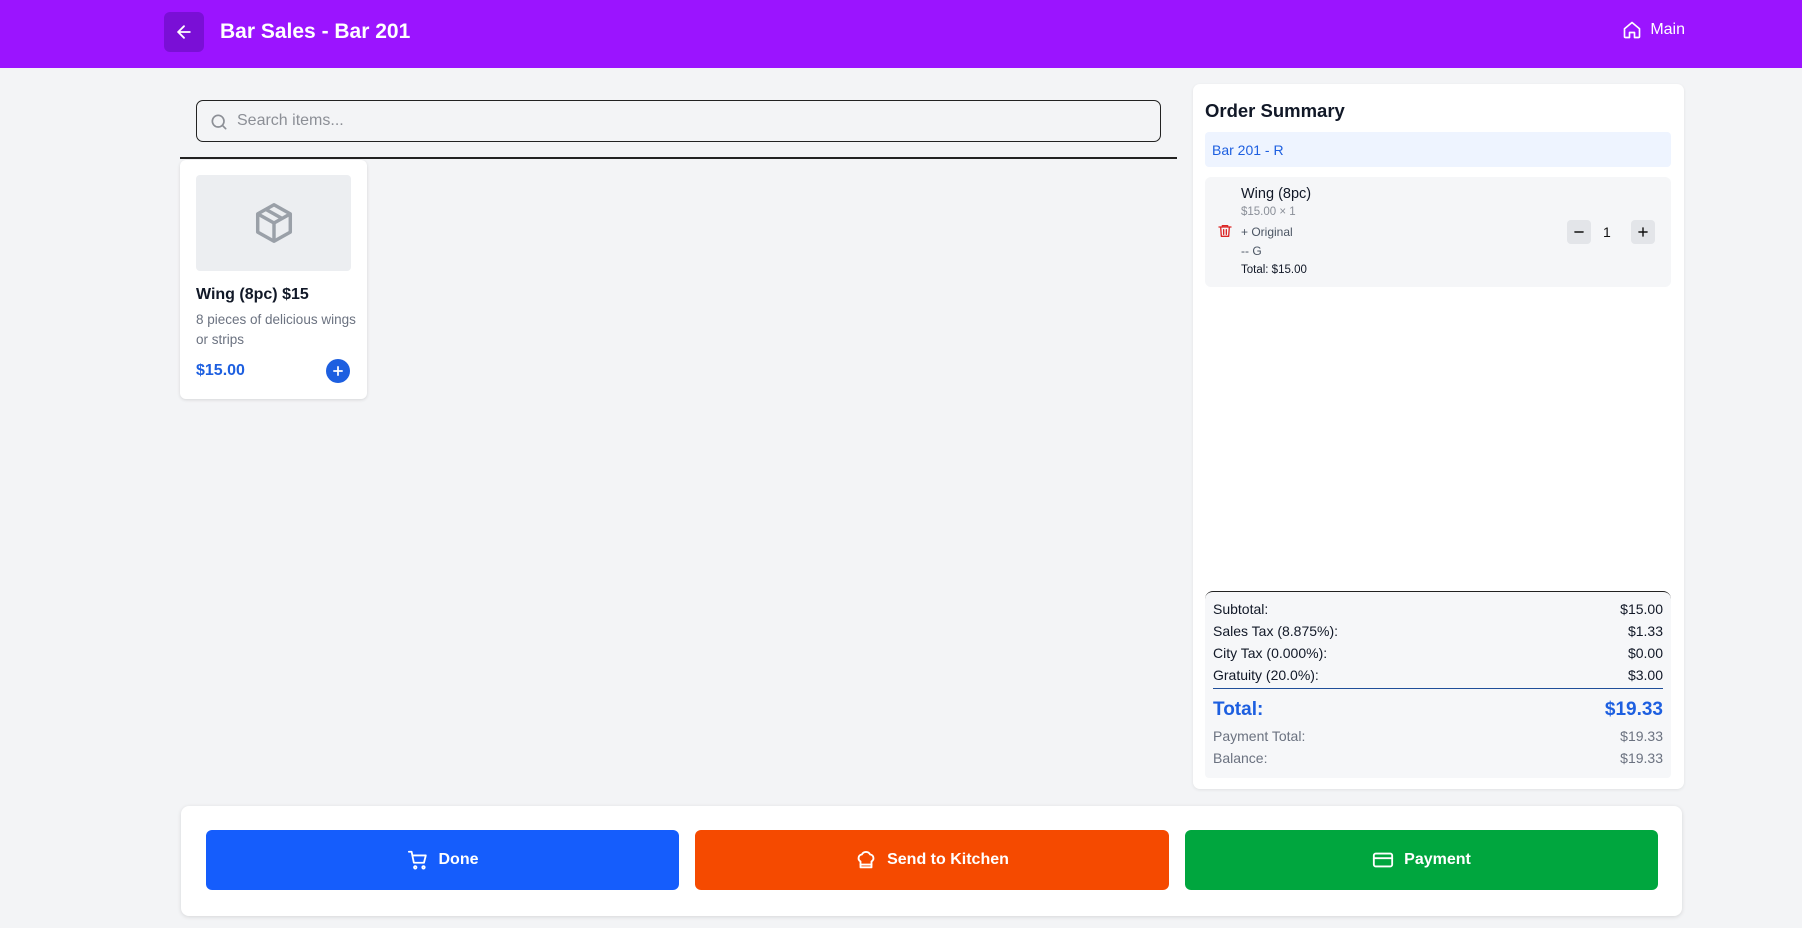 This screenshot has height=928, width=1802. Describe the element at coordinates (1268, 212) in the screenshot. I see `order-item-price-qty: $15.00 × 1` at that location.